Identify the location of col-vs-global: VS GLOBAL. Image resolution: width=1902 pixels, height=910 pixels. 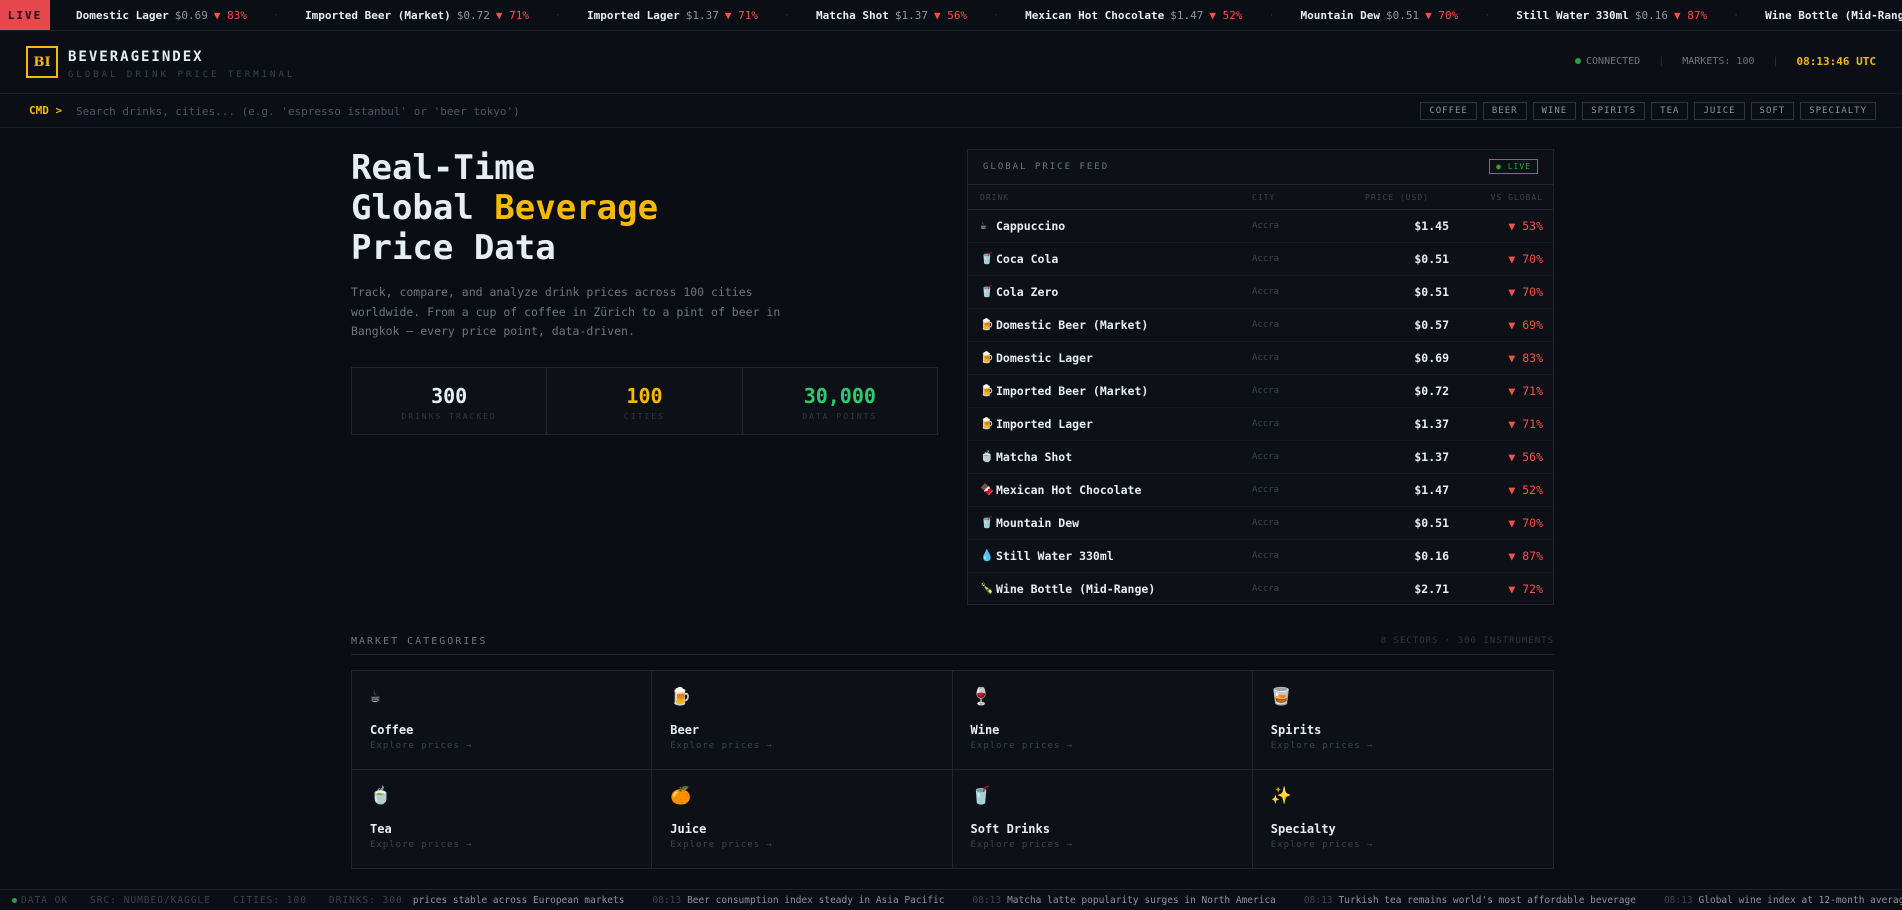
(1517, 197).